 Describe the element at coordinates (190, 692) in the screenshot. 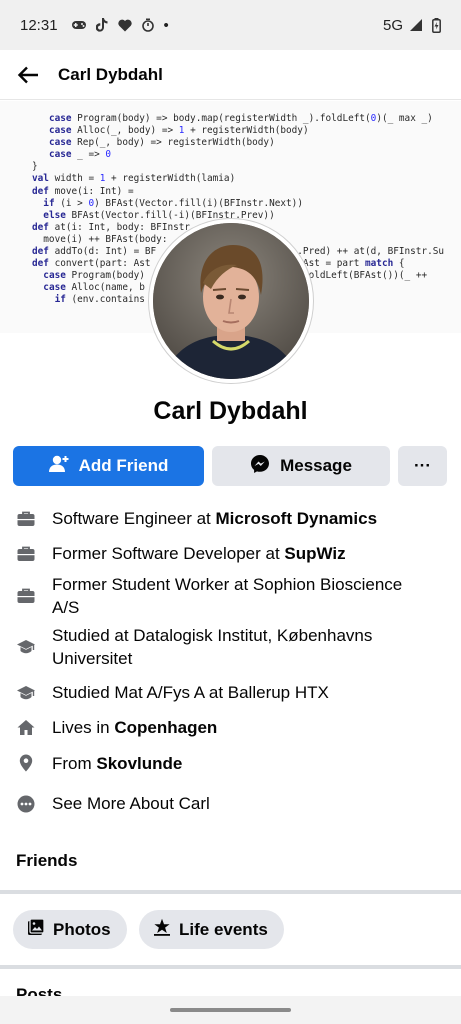

I see `detail-text: Studied Mat A/Fys A at Ballerup HTX` at that location.